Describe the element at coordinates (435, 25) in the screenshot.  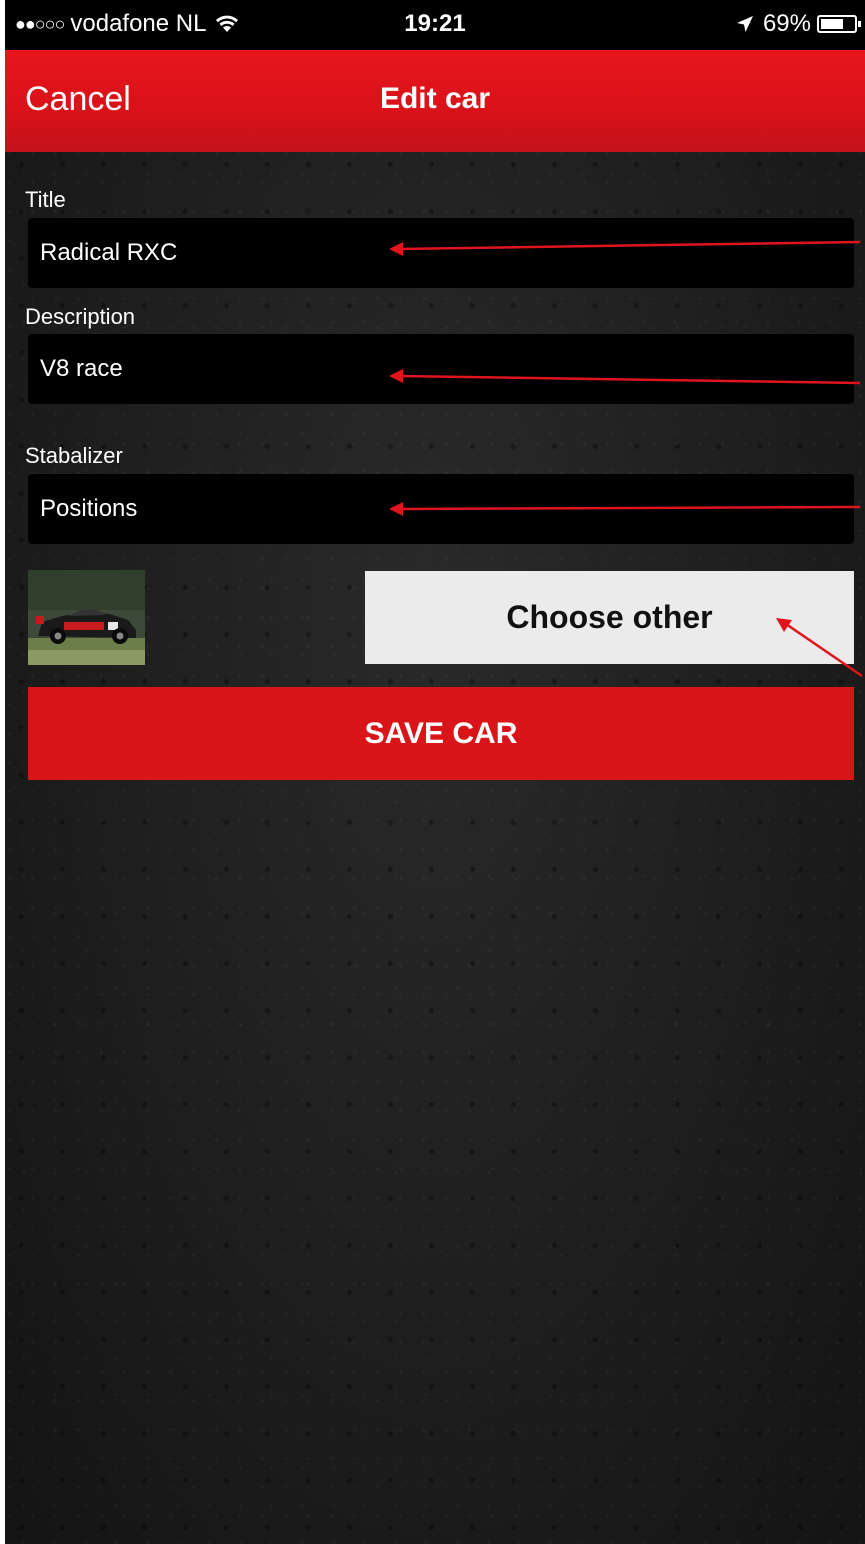
I see `status-bar: ●●○○○ vodafone NL 19:21 69%` at that location.